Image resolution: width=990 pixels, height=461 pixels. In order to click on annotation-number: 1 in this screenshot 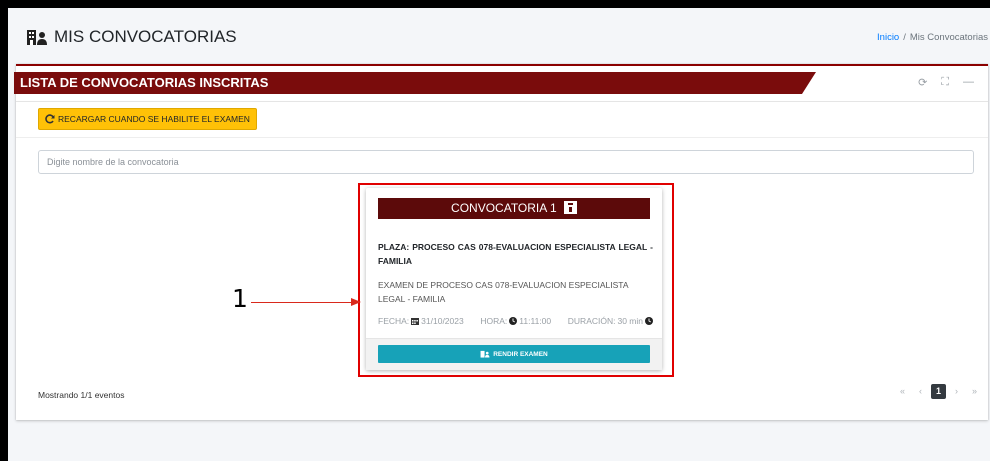, I will do `click(240, 298)`.